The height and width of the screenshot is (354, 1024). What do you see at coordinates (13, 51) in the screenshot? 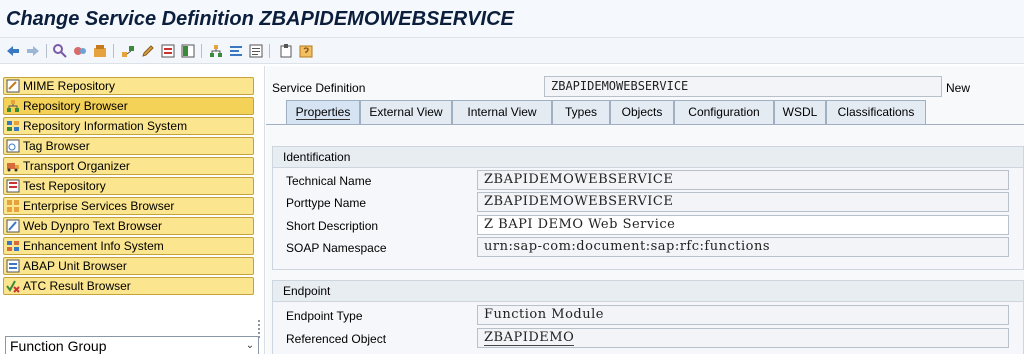
I see `back-arrow-icon` at bounding box center [13, 51].